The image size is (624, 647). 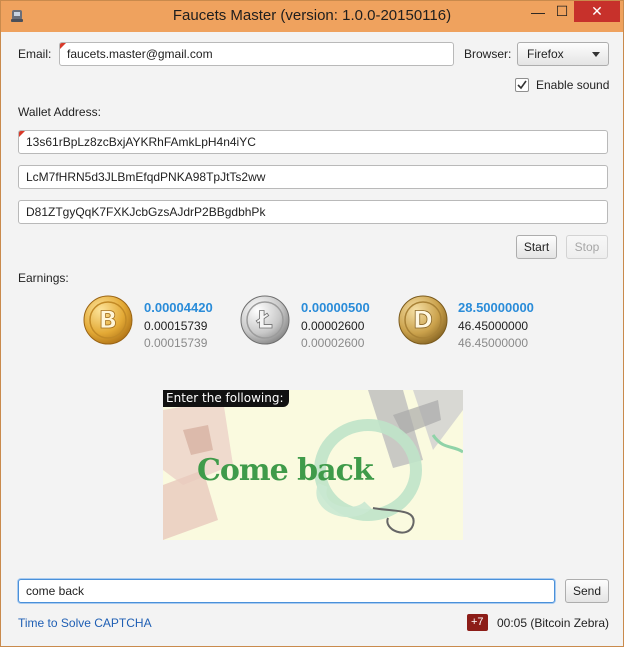 I want to click on dogecoin-icon: D, so click(x=423, y=320).